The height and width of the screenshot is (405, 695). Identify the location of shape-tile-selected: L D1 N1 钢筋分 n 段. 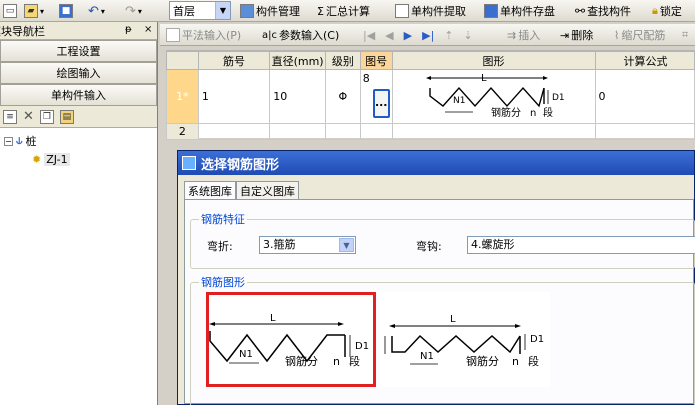
(291, 339).